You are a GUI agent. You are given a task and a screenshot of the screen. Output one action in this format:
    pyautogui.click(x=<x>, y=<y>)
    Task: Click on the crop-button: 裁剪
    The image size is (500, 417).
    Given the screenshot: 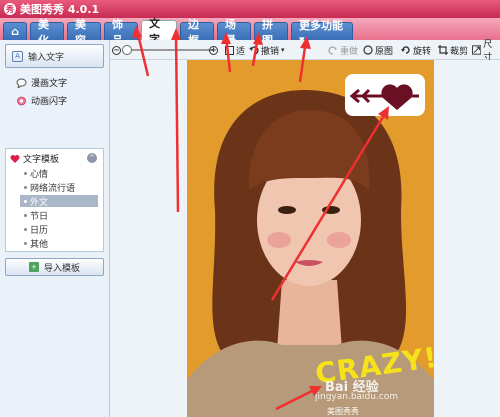 What is the action you would take?
    pyautogui.click(x=453, y=50)
    